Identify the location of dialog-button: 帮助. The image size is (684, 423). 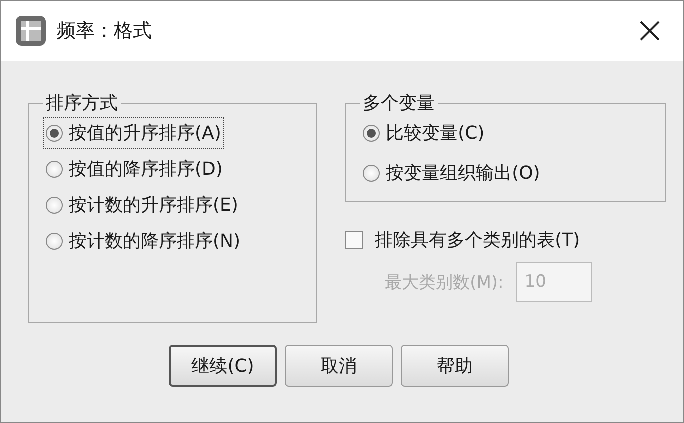
(455, 366).